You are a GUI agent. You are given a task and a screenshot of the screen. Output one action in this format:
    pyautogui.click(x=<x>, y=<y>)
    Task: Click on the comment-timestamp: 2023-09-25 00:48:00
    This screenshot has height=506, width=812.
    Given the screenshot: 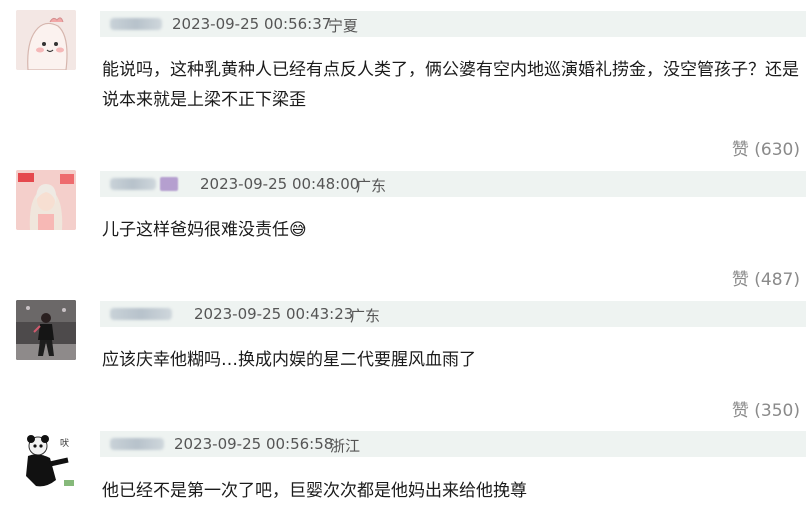 What is the action you would take?
    pyautogui.click(x=280, y=184)
    